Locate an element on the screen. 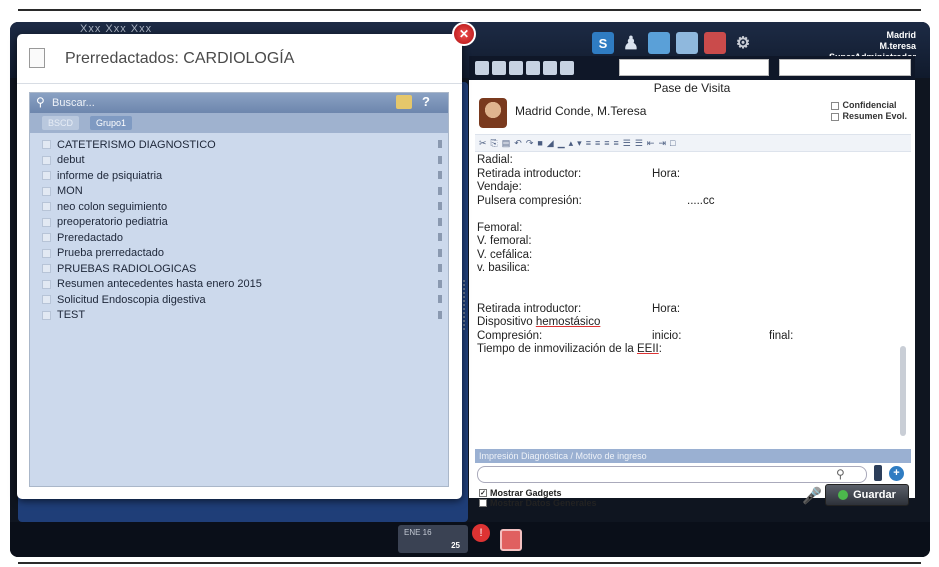 This screenshot has width=939, height=567. paste-icon: ▤ is located at coordinates (506, 143).